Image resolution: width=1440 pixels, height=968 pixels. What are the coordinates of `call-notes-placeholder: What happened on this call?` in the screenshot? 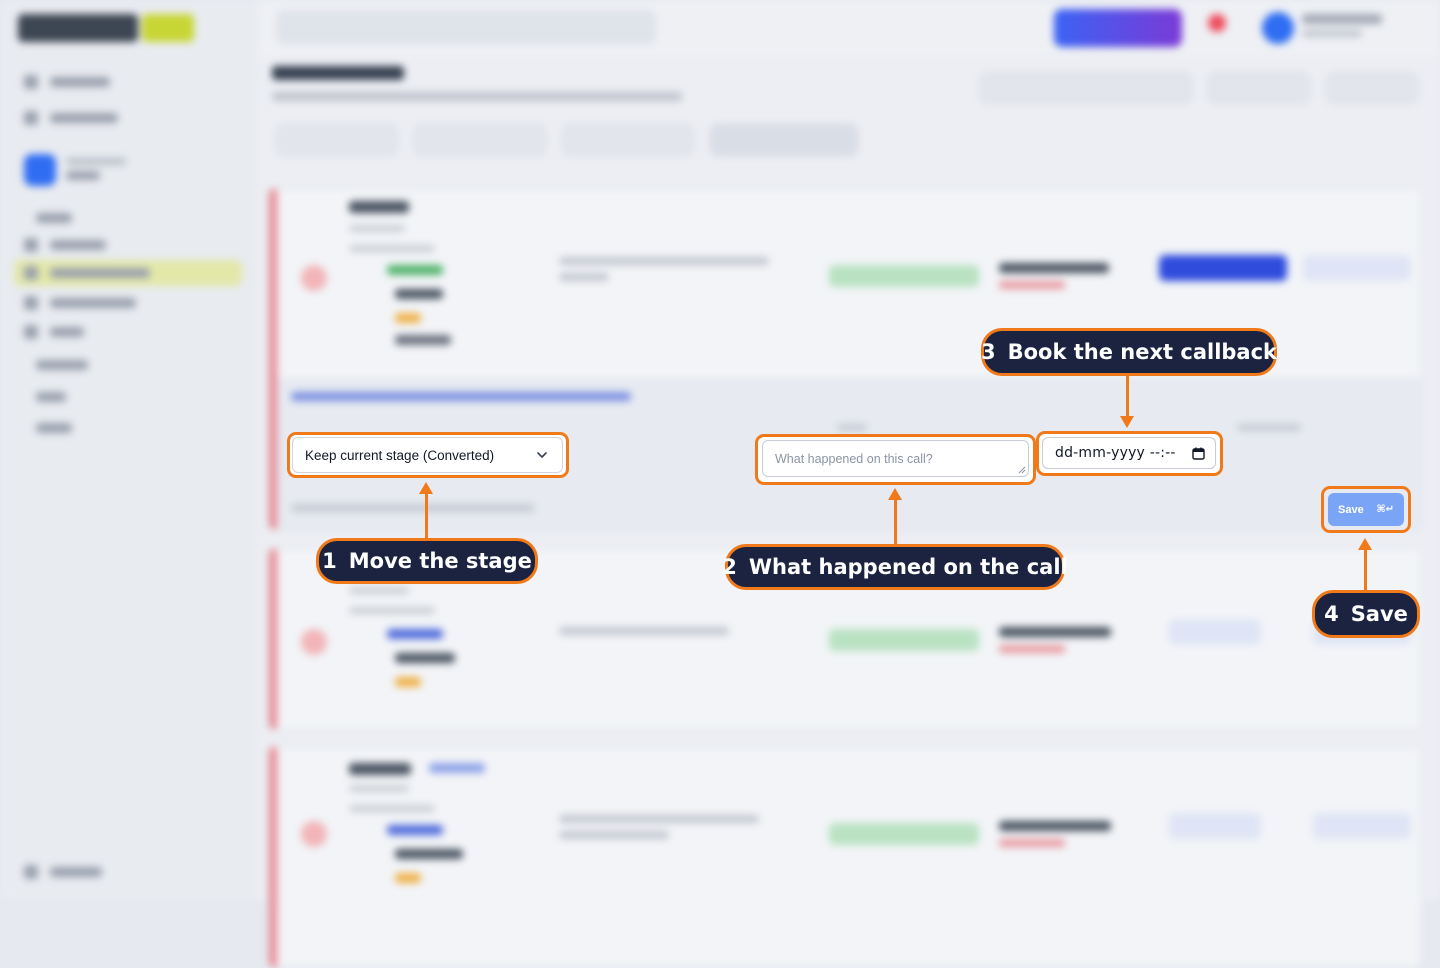 It's located at (854, 459).